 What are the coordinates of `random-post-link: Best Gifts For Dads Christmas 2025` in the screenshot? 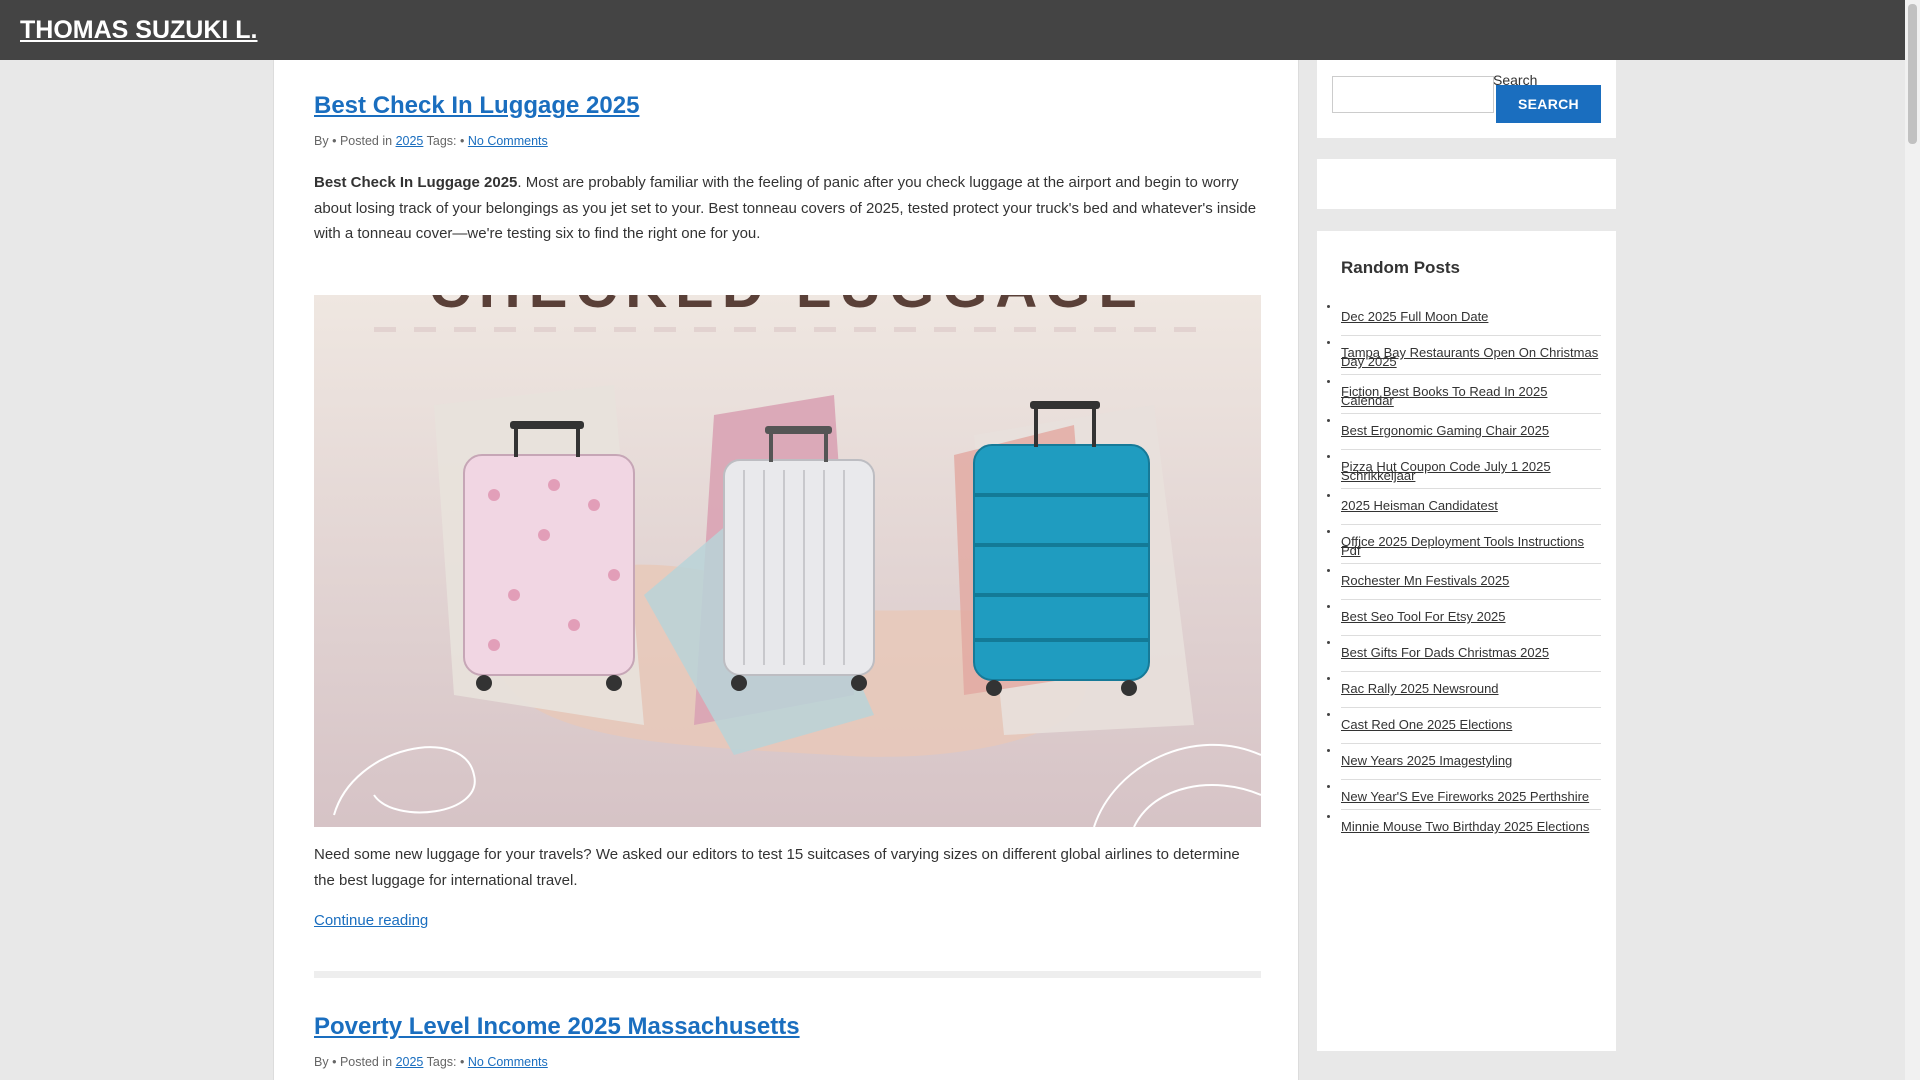 It's located at (1471, 654).